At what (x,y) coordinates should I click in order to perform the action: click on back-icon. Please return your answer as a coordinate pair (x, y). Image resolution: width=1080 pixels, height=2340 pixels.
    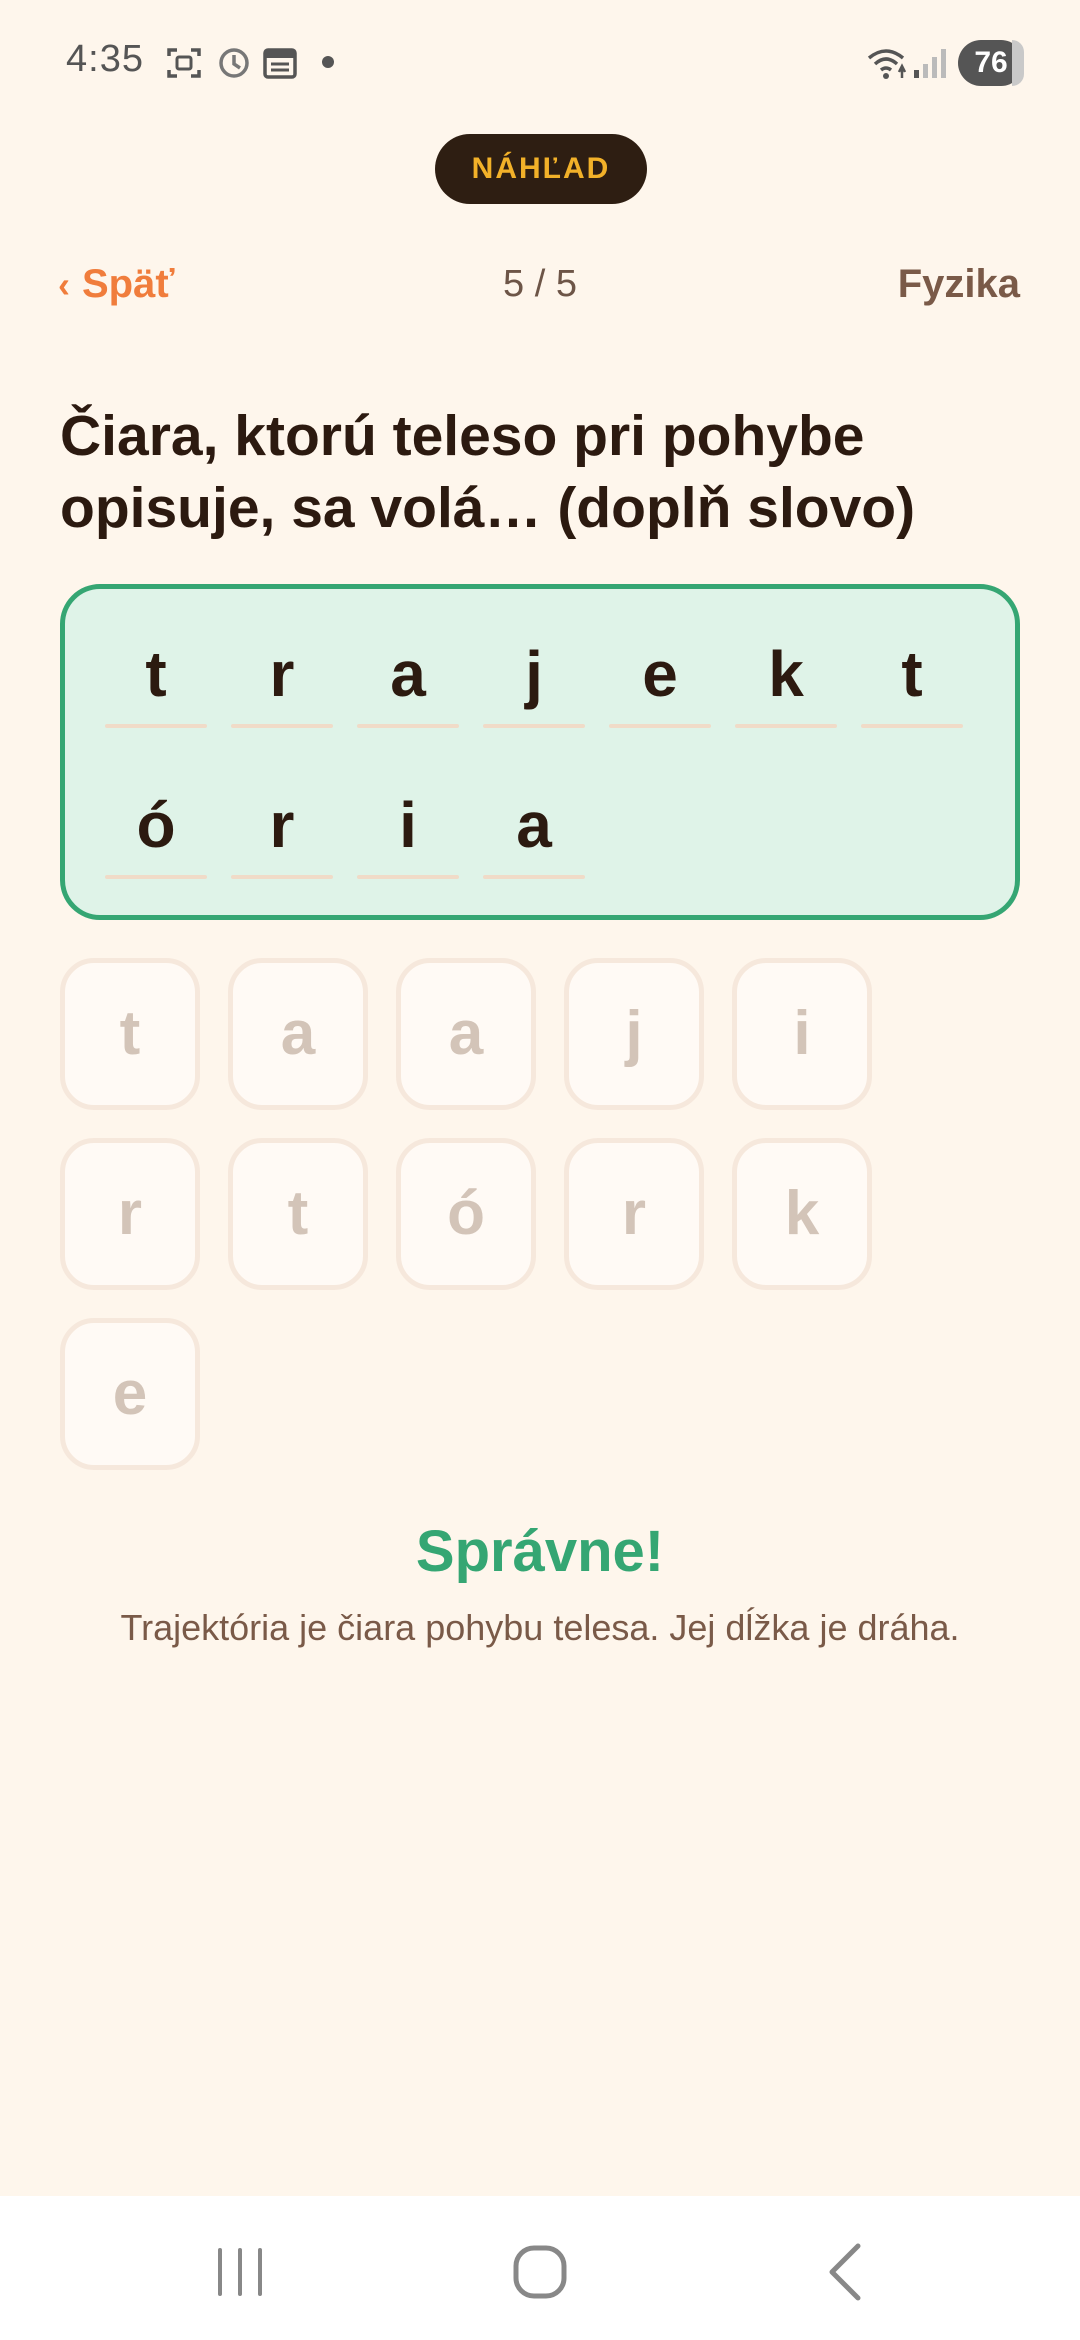
    Looking at the image, I should click on (846, 2272).